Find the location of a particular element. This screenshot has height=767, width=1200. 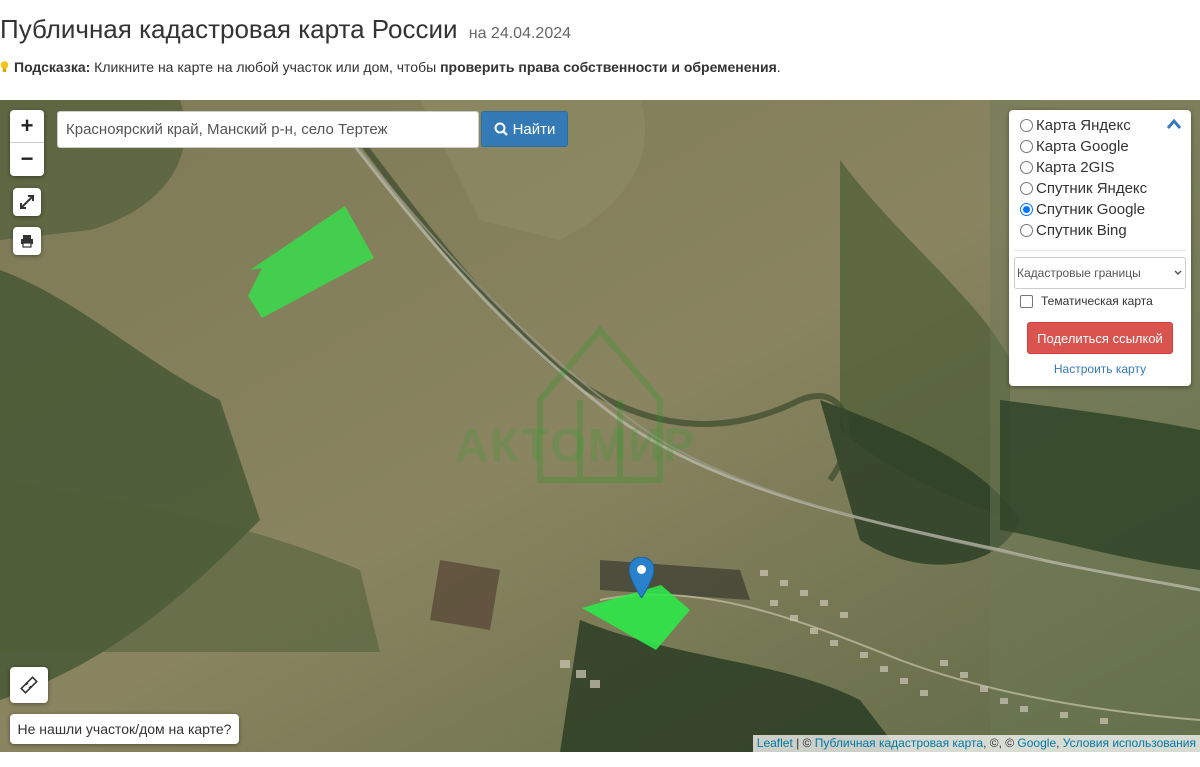

layer-option-label: Карта 2GIS is located at coordinates (1075, 167).